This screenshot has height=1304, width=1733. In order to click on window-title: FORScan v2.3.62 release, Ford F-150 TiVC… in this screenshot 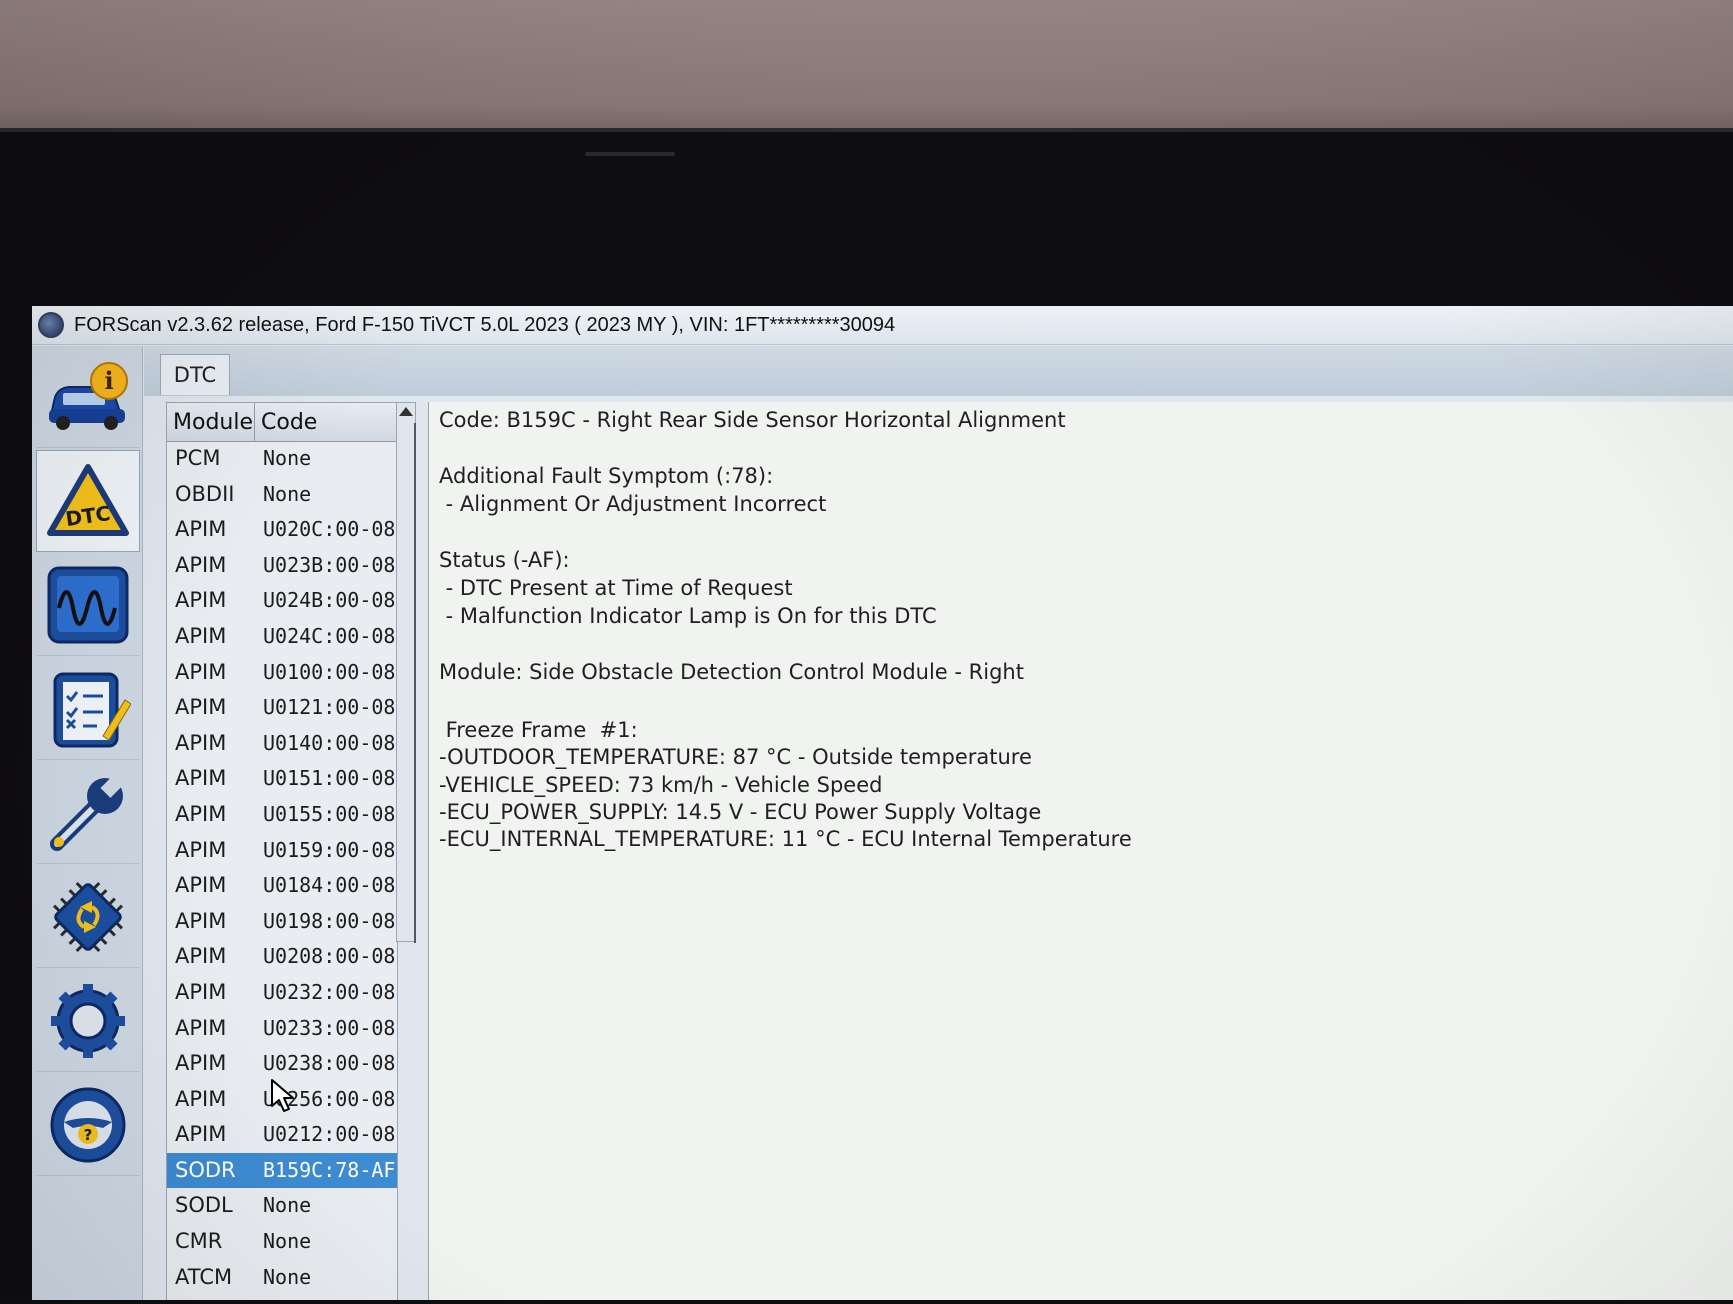, I will do `click(485, 324)`.